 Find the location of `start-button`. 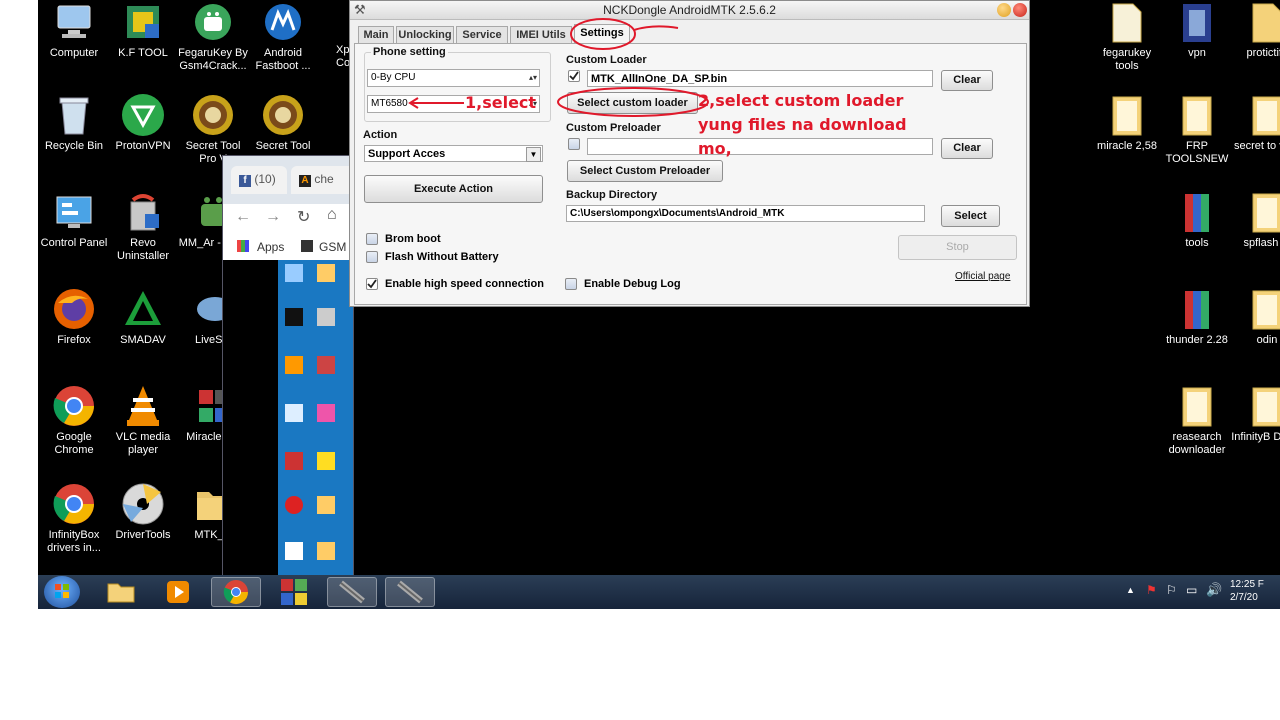

start-button is located at coordinates (62, 592).